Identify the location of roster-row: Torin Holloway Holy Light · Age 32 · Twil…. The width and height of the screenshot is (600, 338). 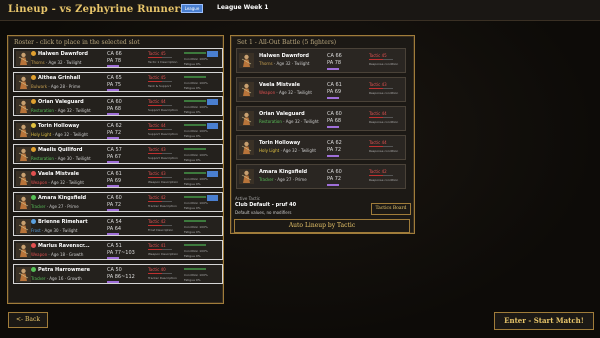
(118, 130).